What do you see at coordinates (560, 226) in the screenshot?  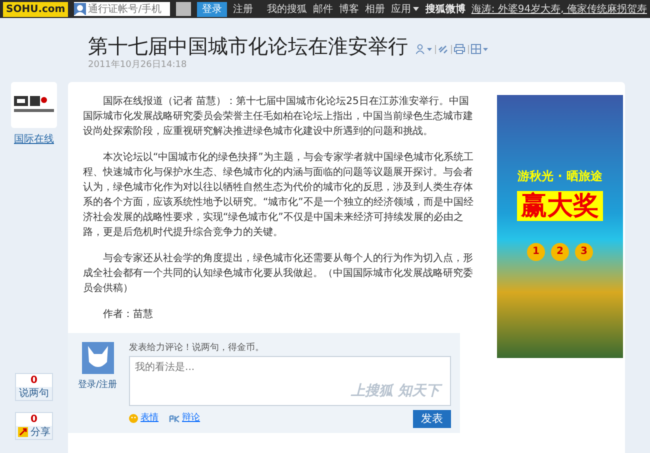 I see `ad-banner: 游秋光 · 晒旅途 赢大奖 1 2 3` at bounding box center [560, 226].